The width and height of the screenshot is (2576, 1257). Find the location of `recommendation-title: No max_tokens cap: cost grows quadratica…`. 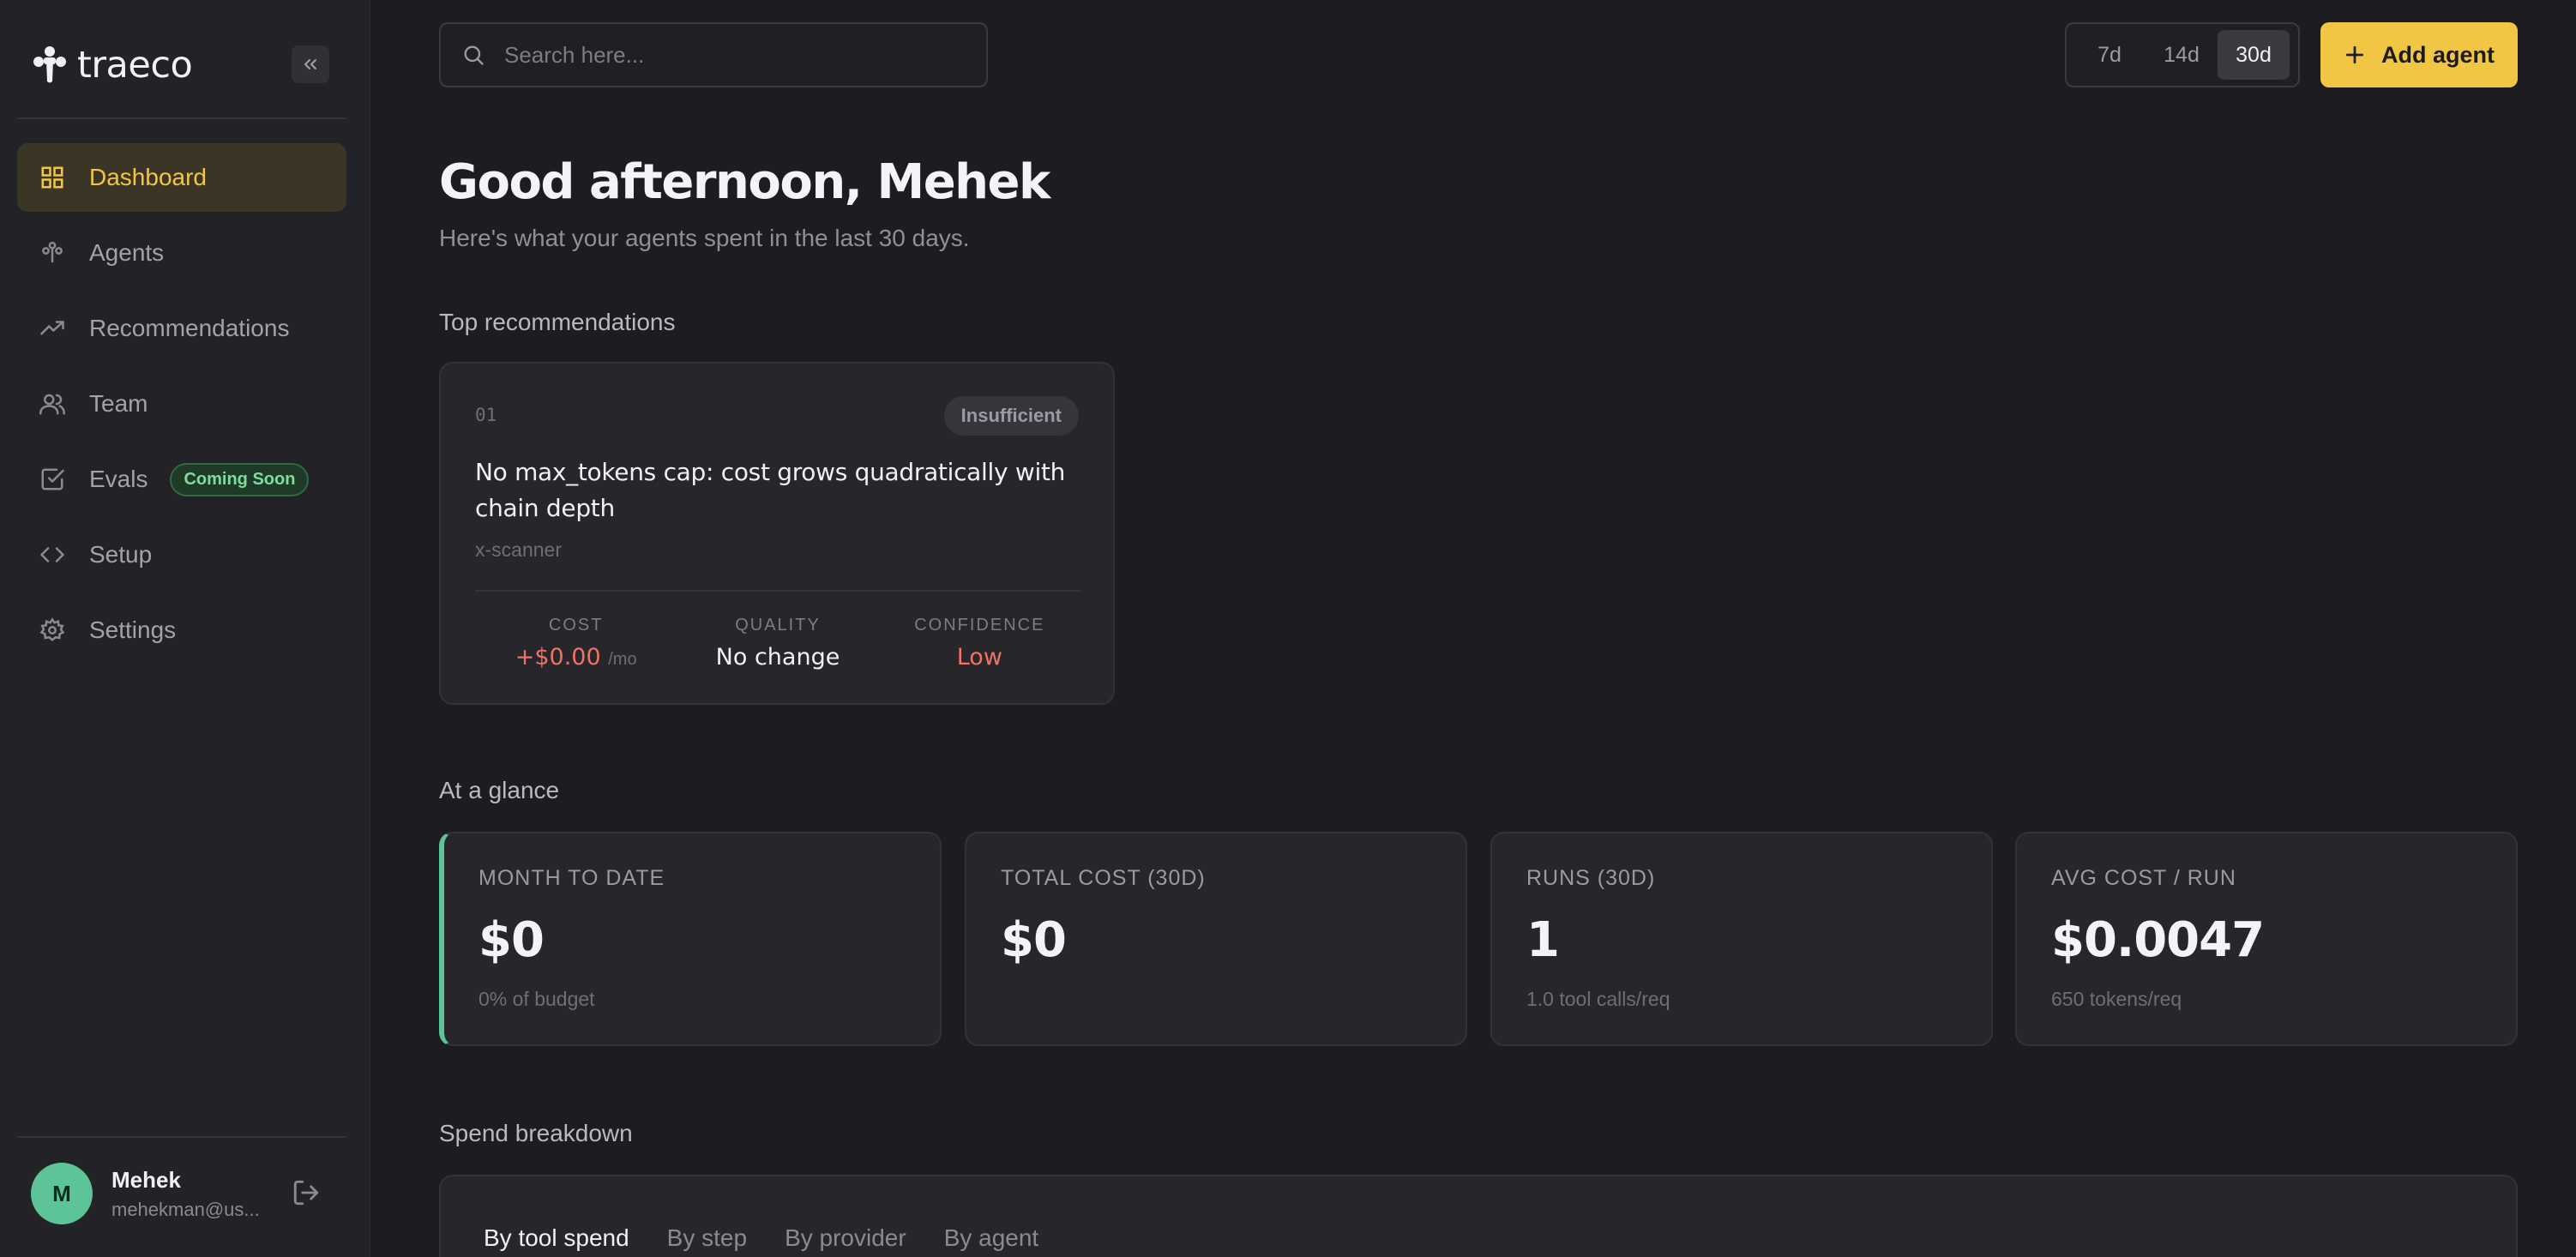

recommendation-title: No max_tokens cap: cost grows quadratica… is located at coordinates (770, 490).